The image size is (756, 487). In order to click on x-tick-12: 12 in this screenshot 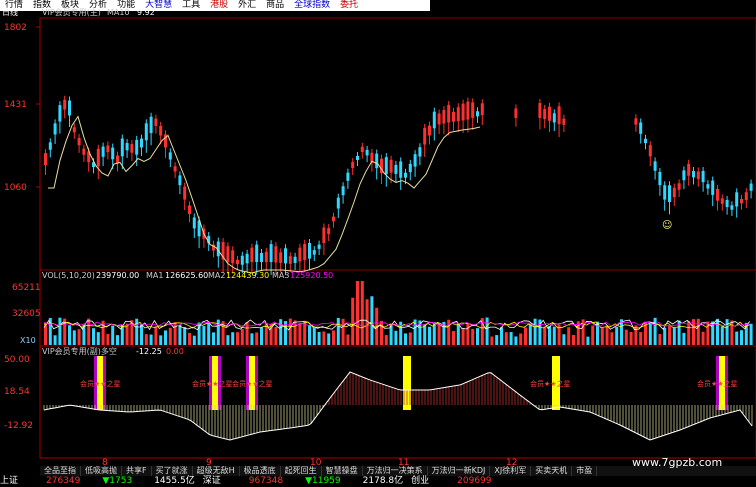, I will do `click(511, 462)`.